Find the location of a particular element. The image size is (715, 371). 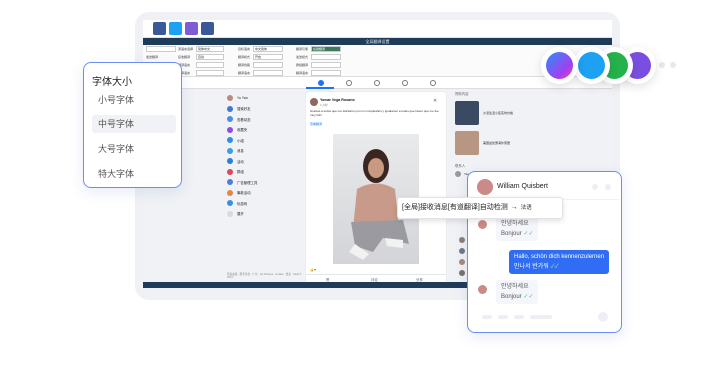

groups-icon is located at coordinates (405, 83).